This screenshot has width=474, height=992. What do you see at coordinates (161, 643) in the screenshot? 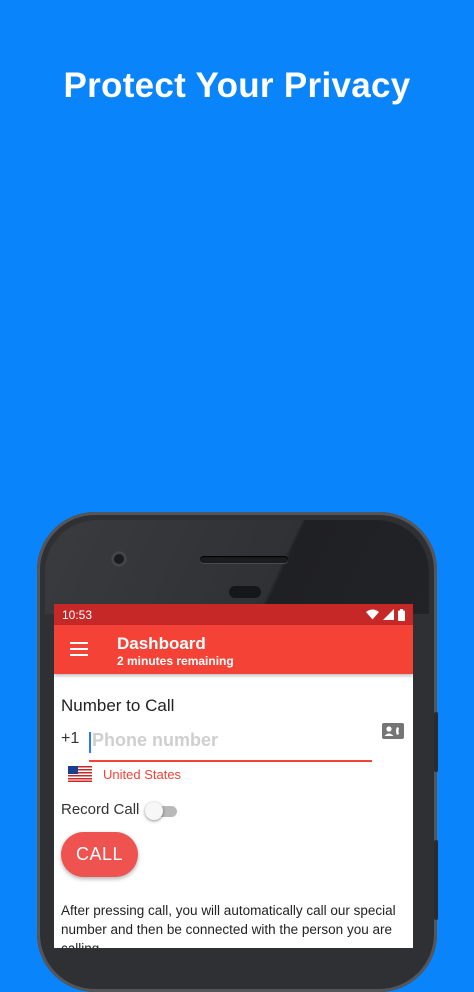
I see `app-title: Dashboard` at bounding box center [161, 643].